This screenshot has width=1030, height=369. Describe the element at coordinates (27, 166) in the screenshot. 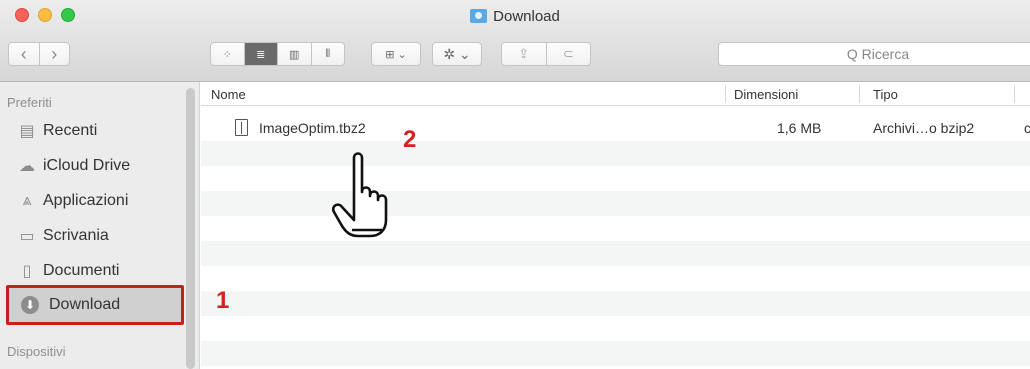

I see `cloud-icon: ☁` at that location.